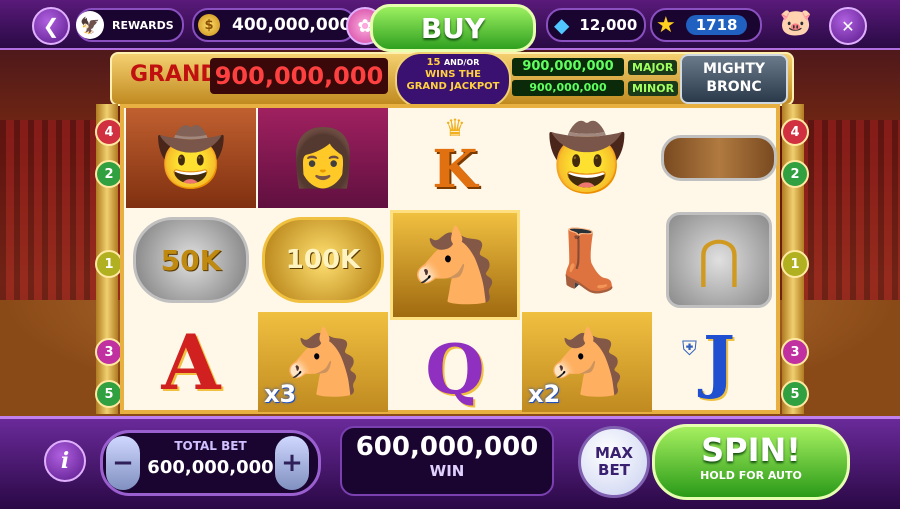 This screenshot has height=509, width=900. Describe the element at coordinates (209, 25) in the screenshot. I see `coin-icon: $` at that location.